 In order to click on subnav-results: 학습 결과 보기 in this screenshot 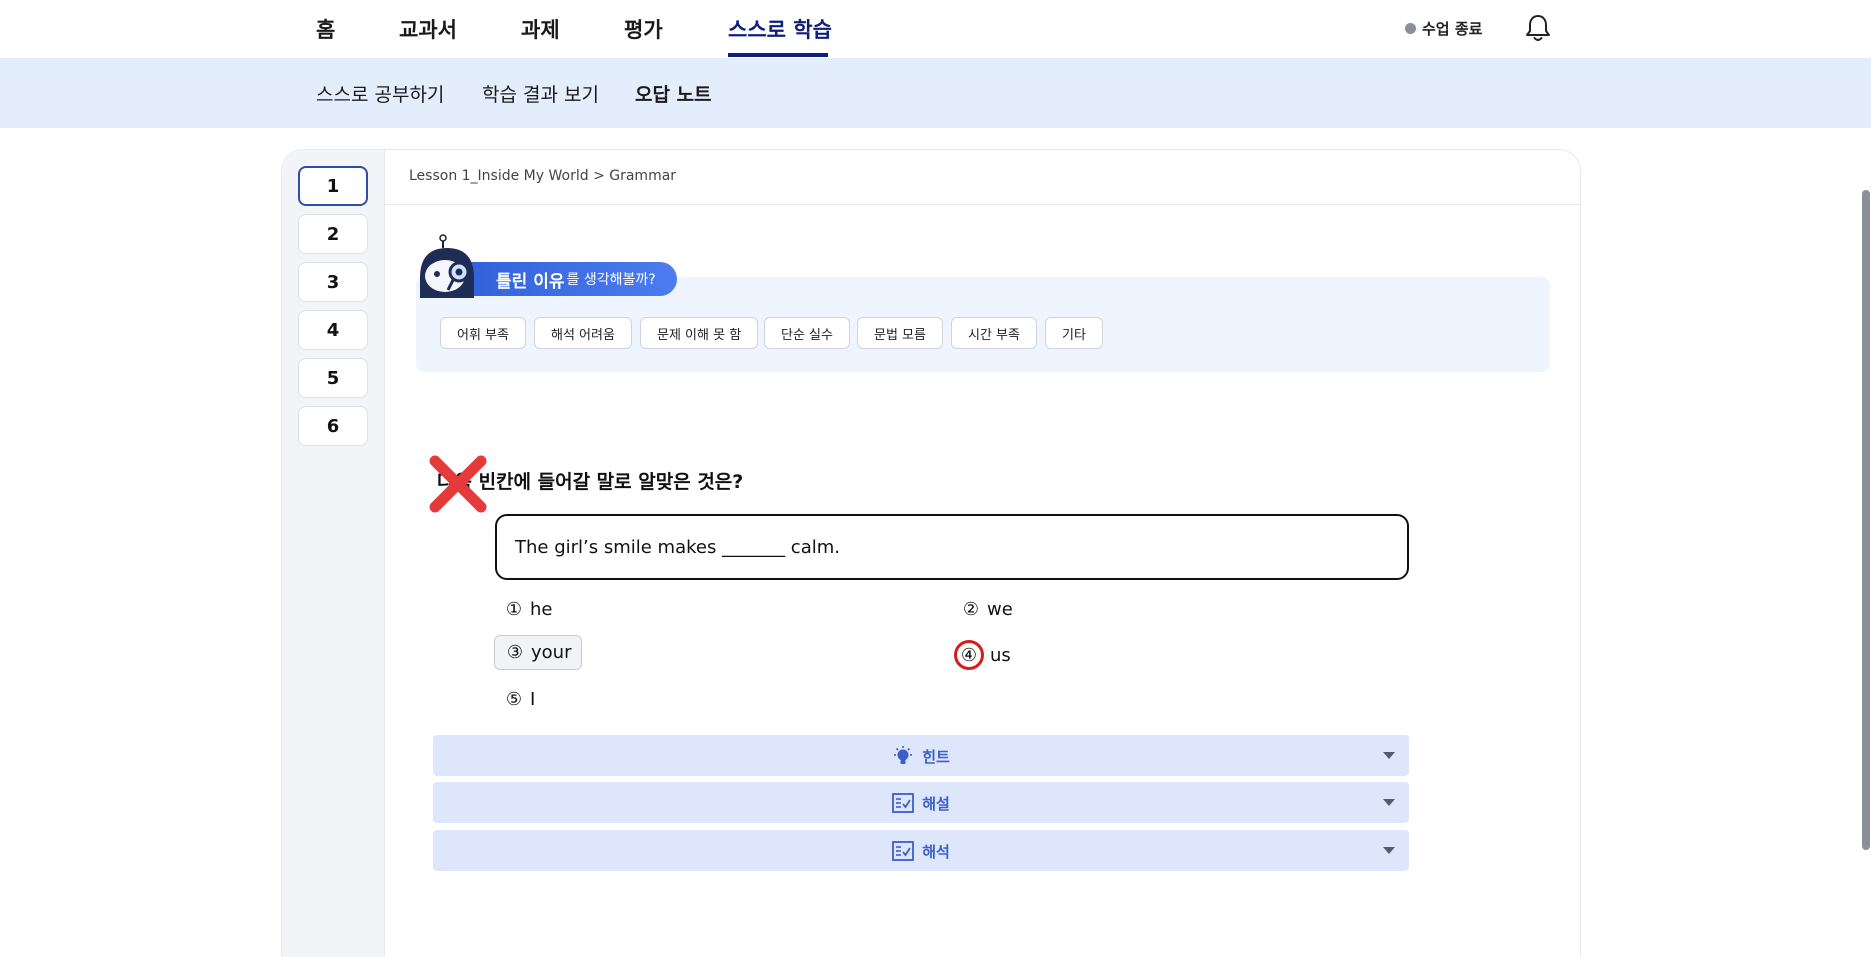, I will do `click(540, 93)`.